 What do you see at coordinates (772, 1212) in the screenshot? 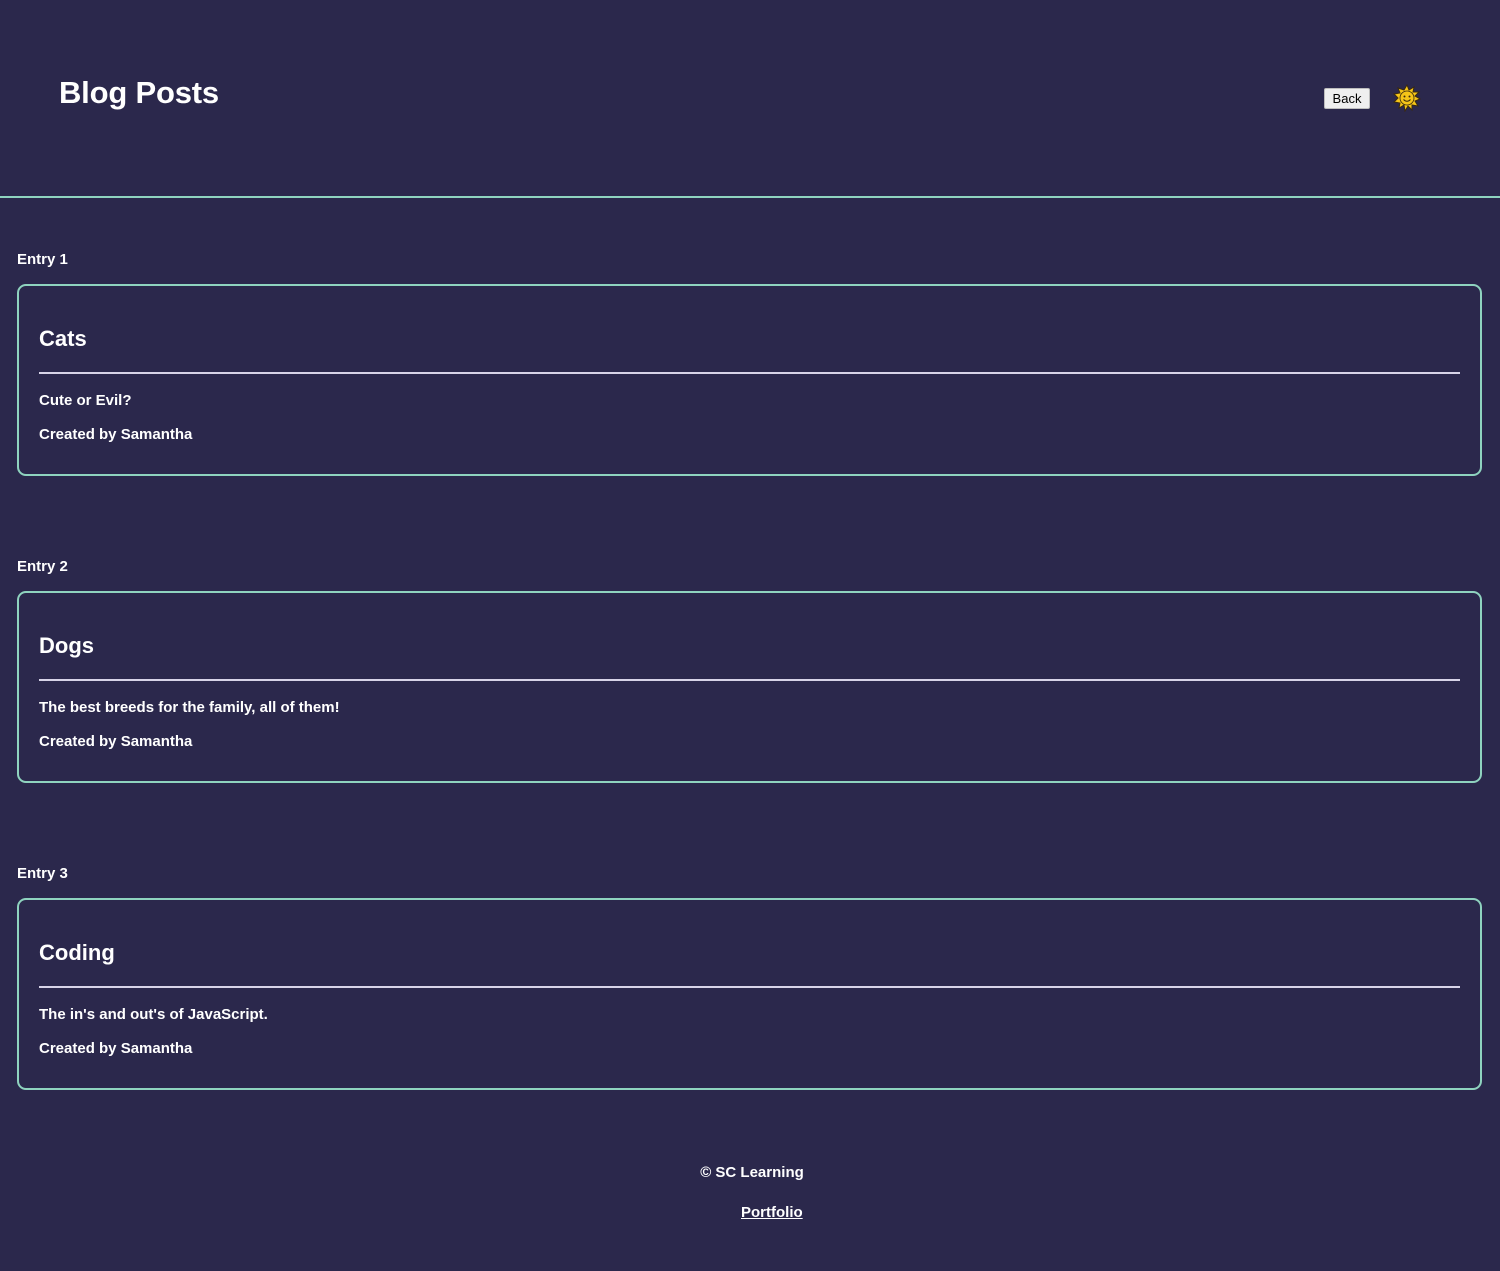
I see `portfolio-link: Portfolio` at bounding box center [772, 1212].